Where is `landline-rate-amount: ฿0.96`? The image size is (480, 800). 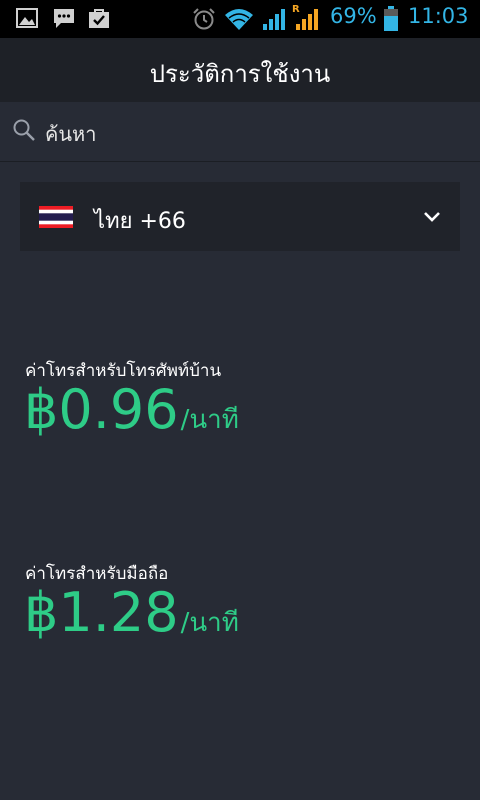 landline-rate-amount: ฿0.96 is located at coordinates (101, 409).